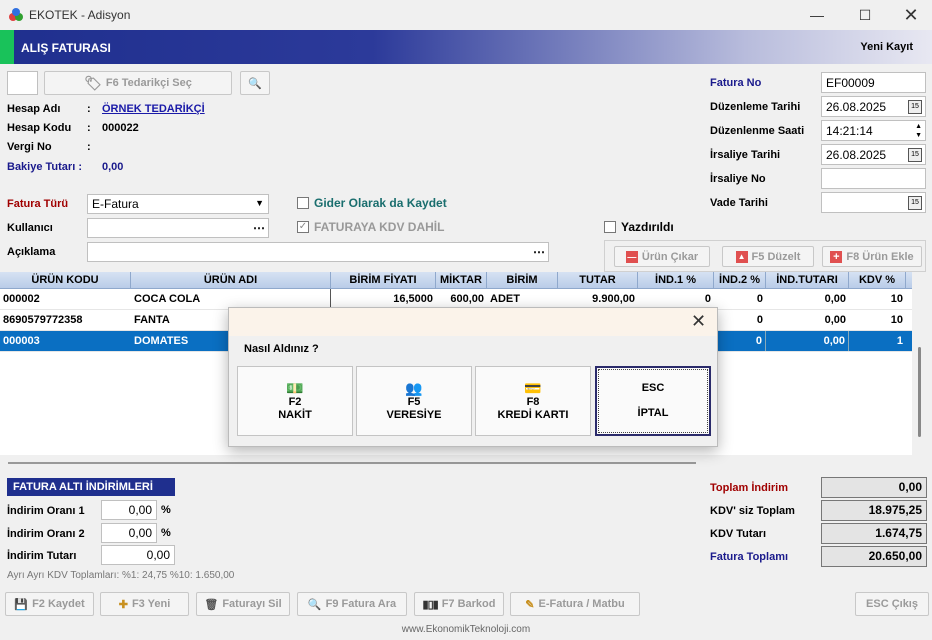  What do you see at coordinates (575, 604) in the screenshot?
I see `efatura-button: ✎ E-Fatura / Matbu` at bounding box center [575, 604].